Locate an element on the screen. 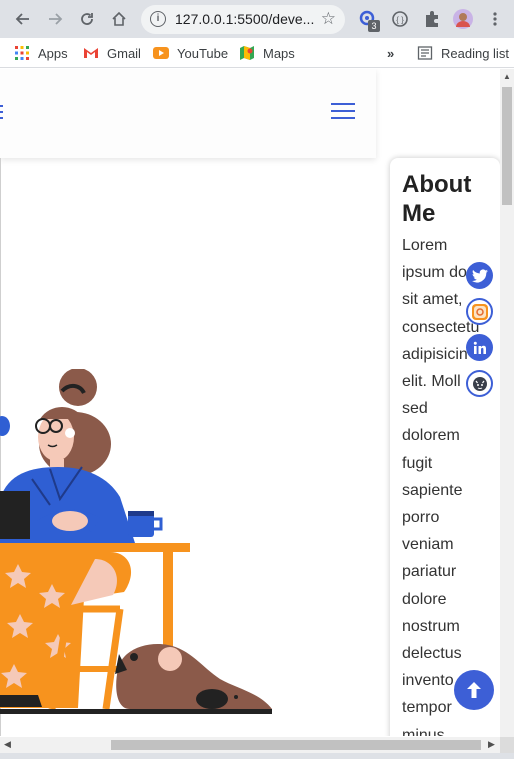 Image resolution: width=514 pixels, height=759 pixels. scrollbar-corner is located at coordinates (507, 745).